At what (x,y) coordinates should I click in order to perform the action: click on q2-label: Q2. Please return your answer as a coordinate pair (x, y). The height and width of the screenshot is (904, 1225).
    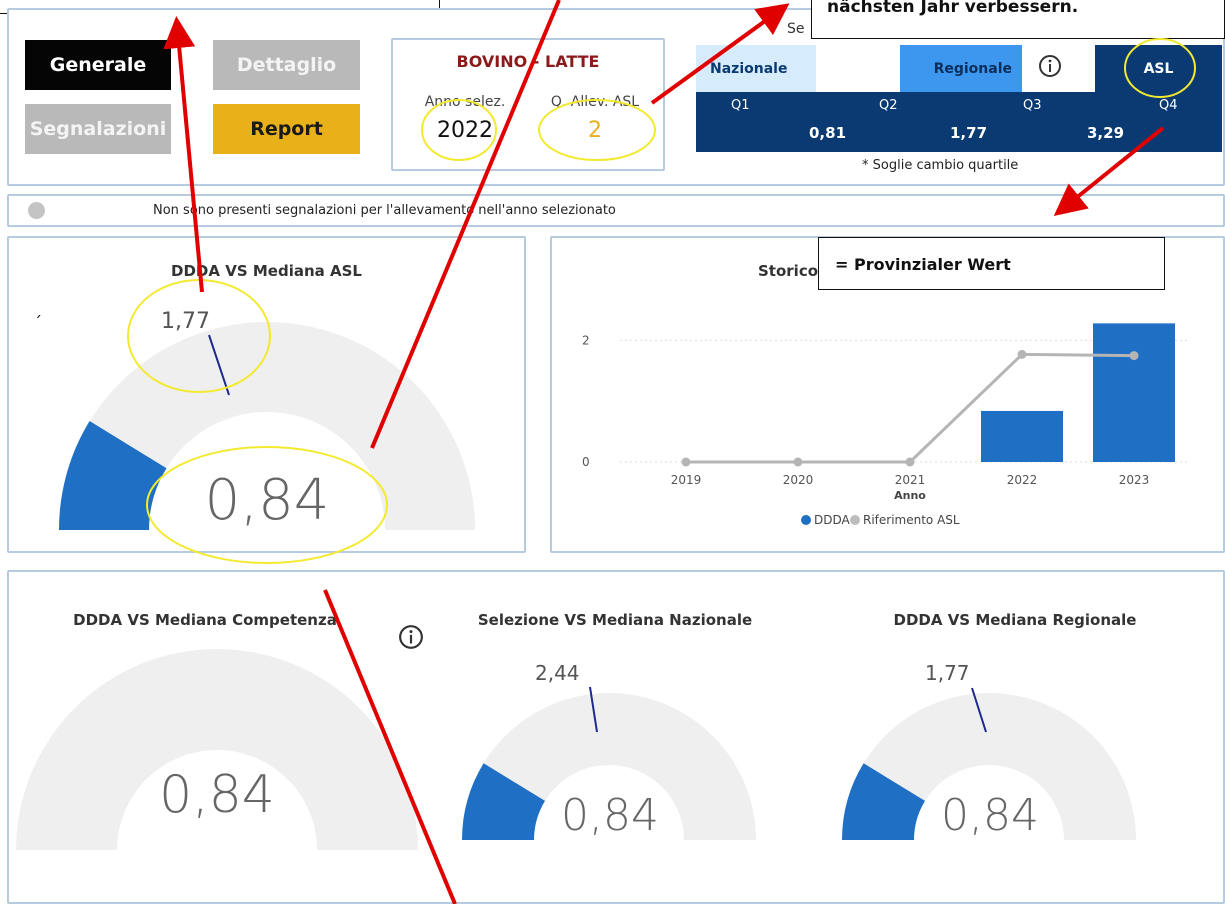
    Looking at the image, I should click on (888, 105).